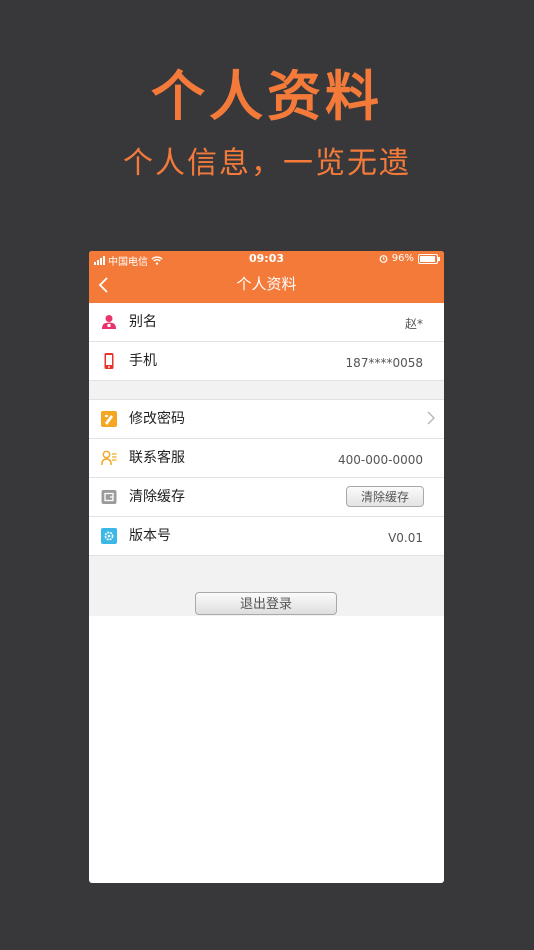 This screenshot has height=950, width=534. What do you see at coordinates (266, 458) in the screenshot?
I see `customer-service-row: 联系客服 400-000-0000` at bounding box center [266, 458].